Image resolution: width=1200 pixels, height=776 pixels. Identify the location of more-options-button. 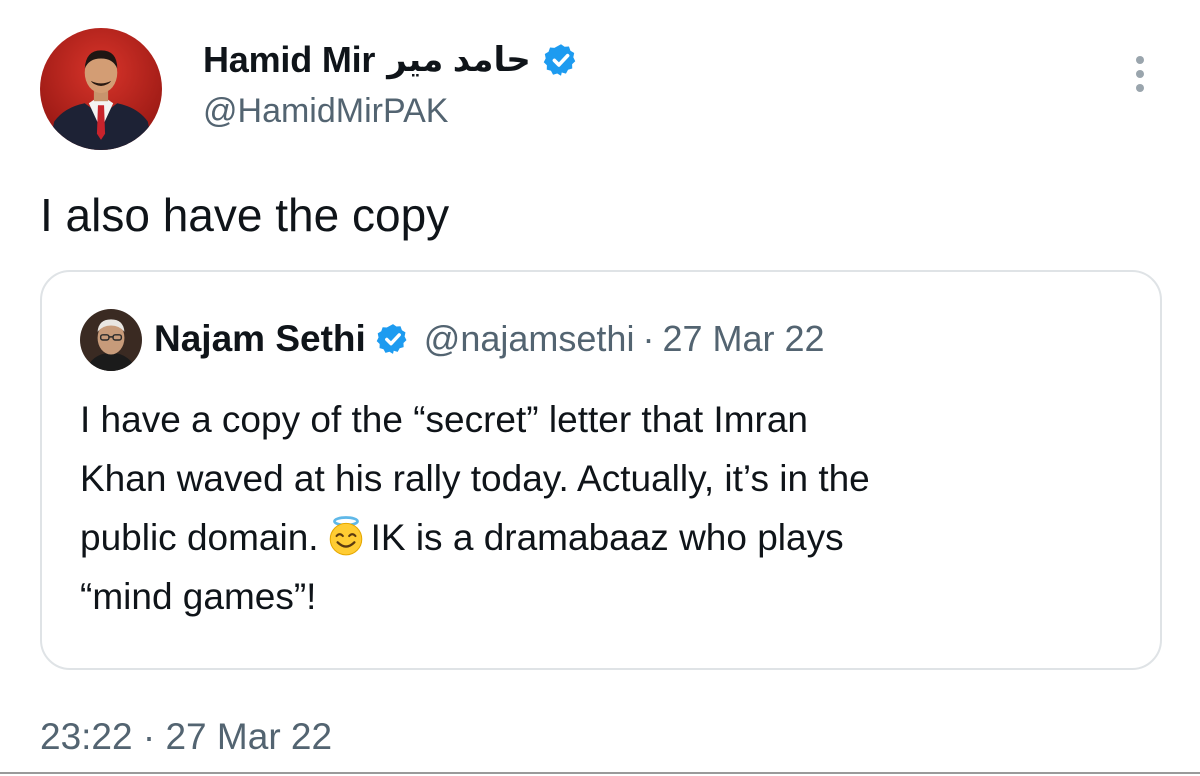
(1140, 74).